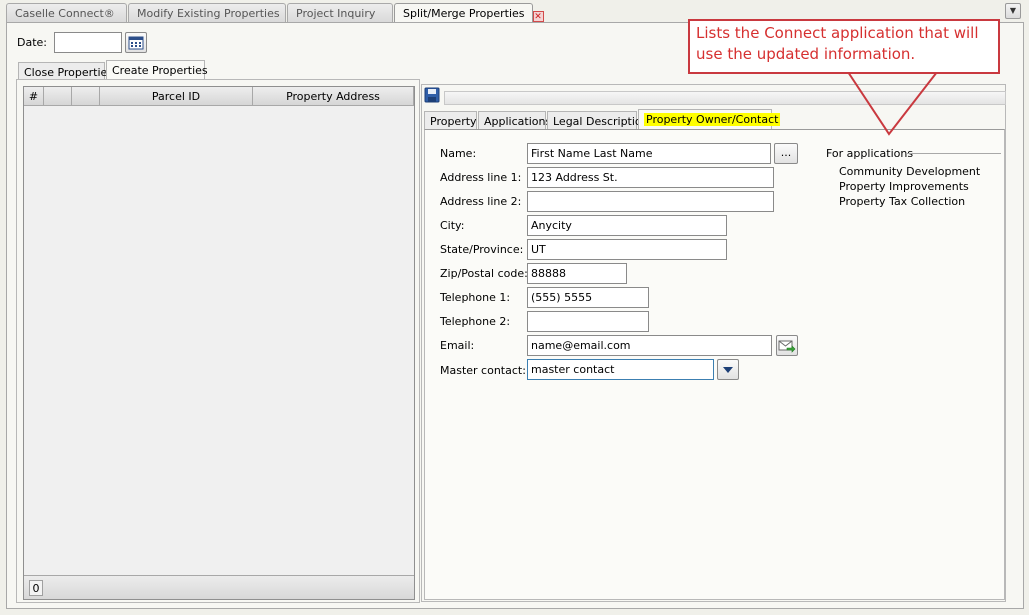 This screenshot has width=1029, height=615. I want to click on tab-legal-description: Legal Description, so click(598, 120).